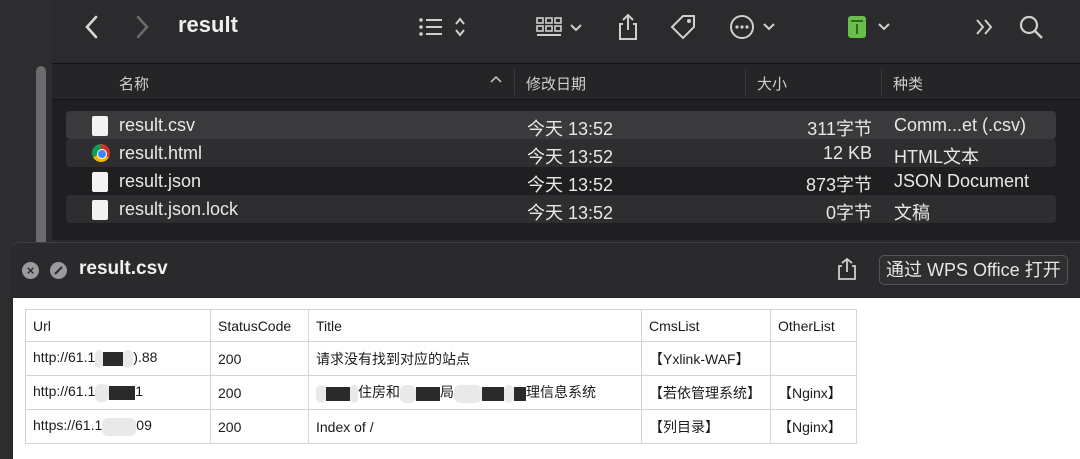 The image size is (1080, 459). What do you see at coordinates (912, 213) in the screenshot?
I see `file-kind: 文稿` at bounding box center [912, 213].